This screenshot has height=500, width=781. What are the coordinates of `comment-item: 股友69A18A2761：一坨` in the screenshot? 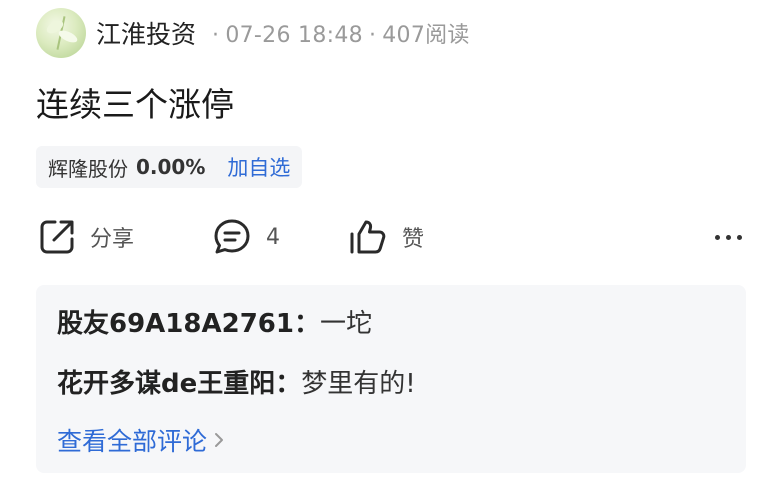 It's located at (214, 321).